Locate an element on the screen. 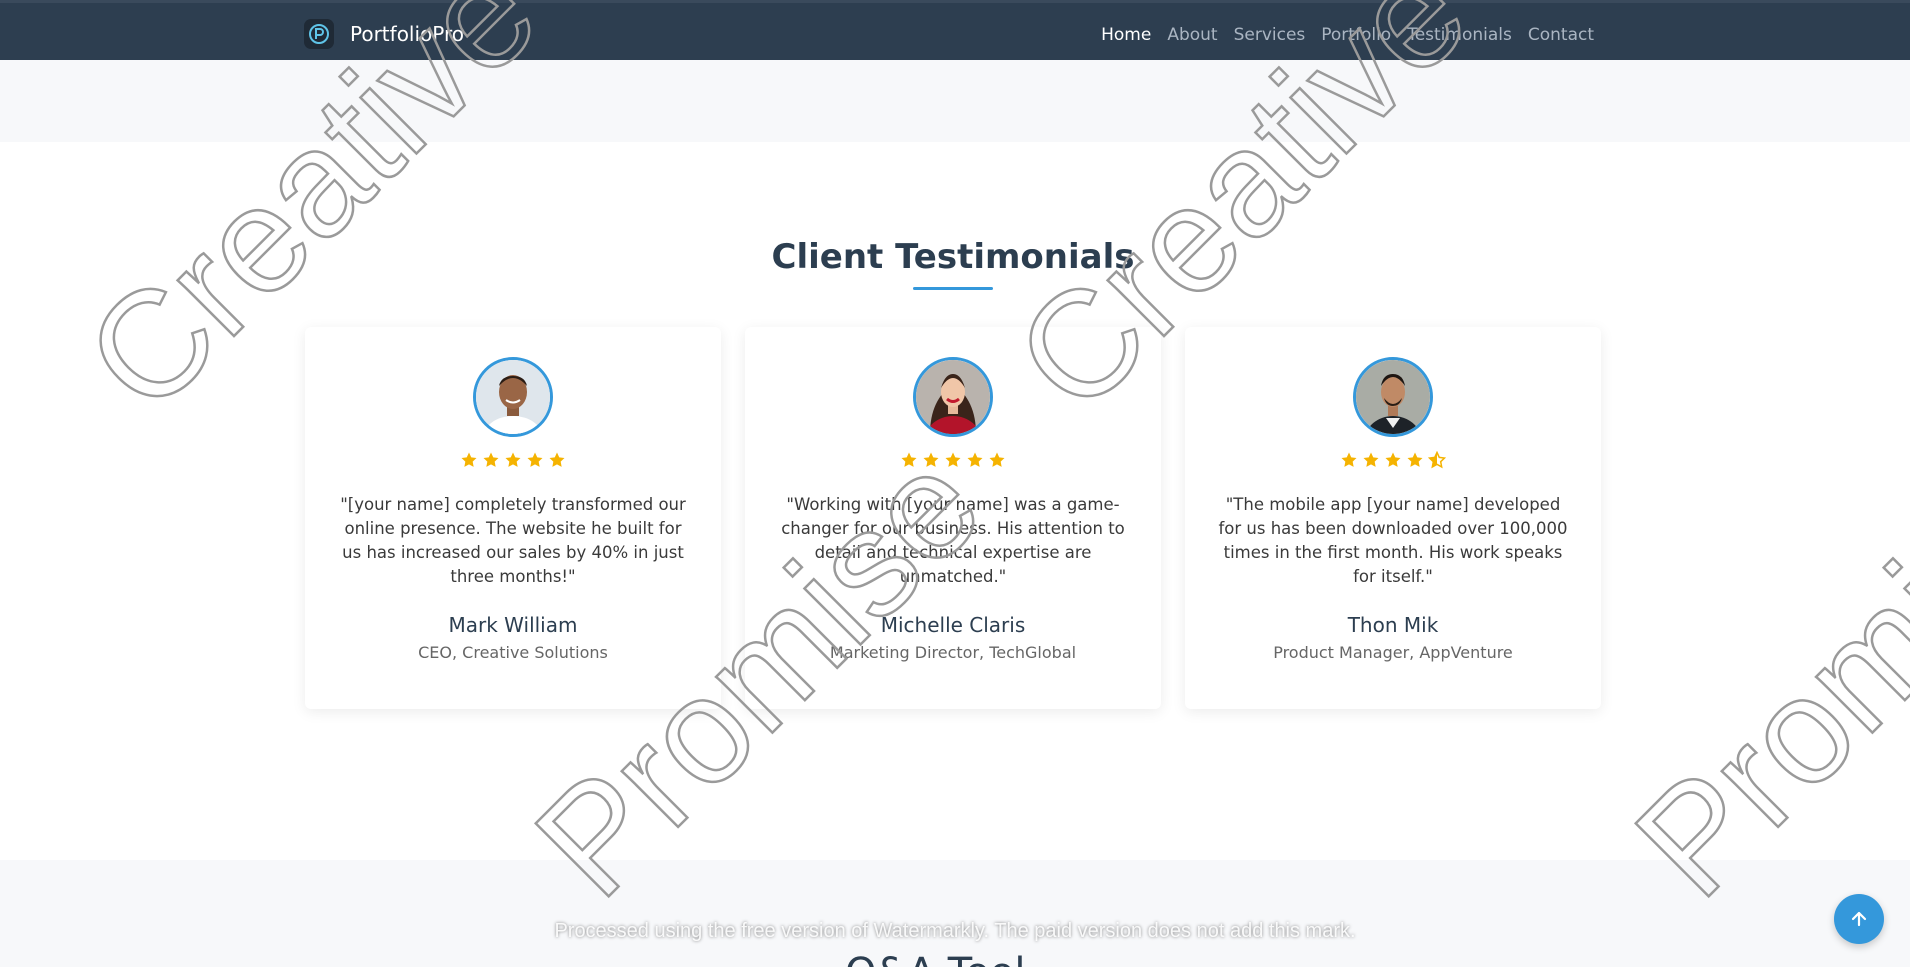  previous-section-bottom is located at coordinates (955, 101).